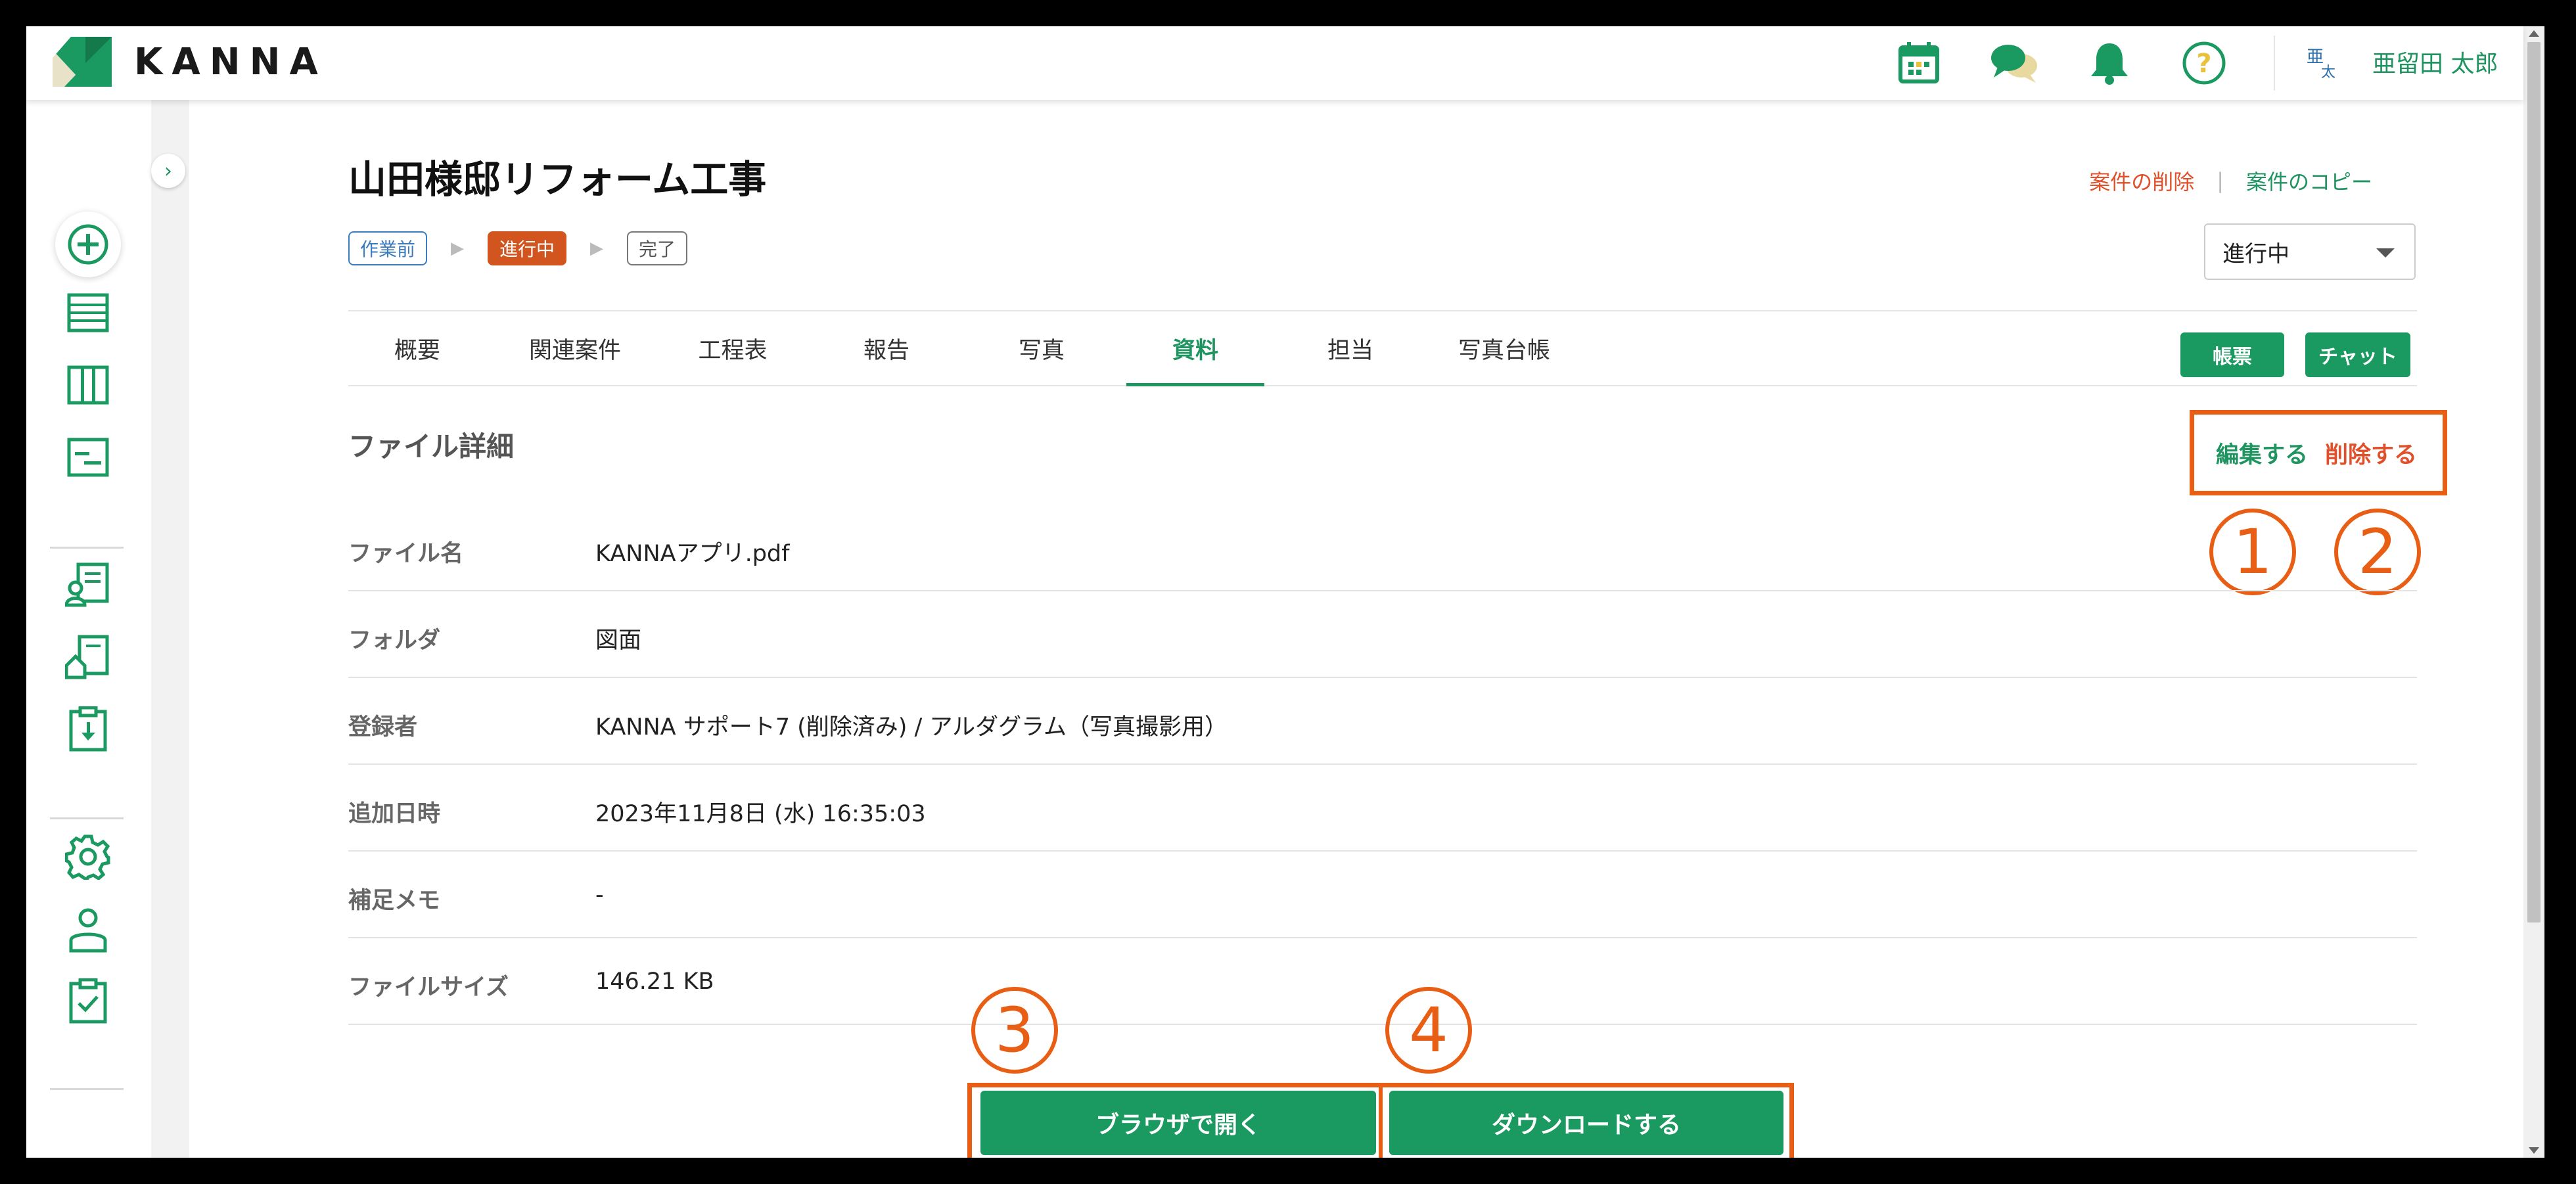 The height and width of the screenshot is (1184, 2576). What do you see at coordinates (886, 348) in the screenshot?
I see `tab-report: 報告` at bounding box center [886, 348].